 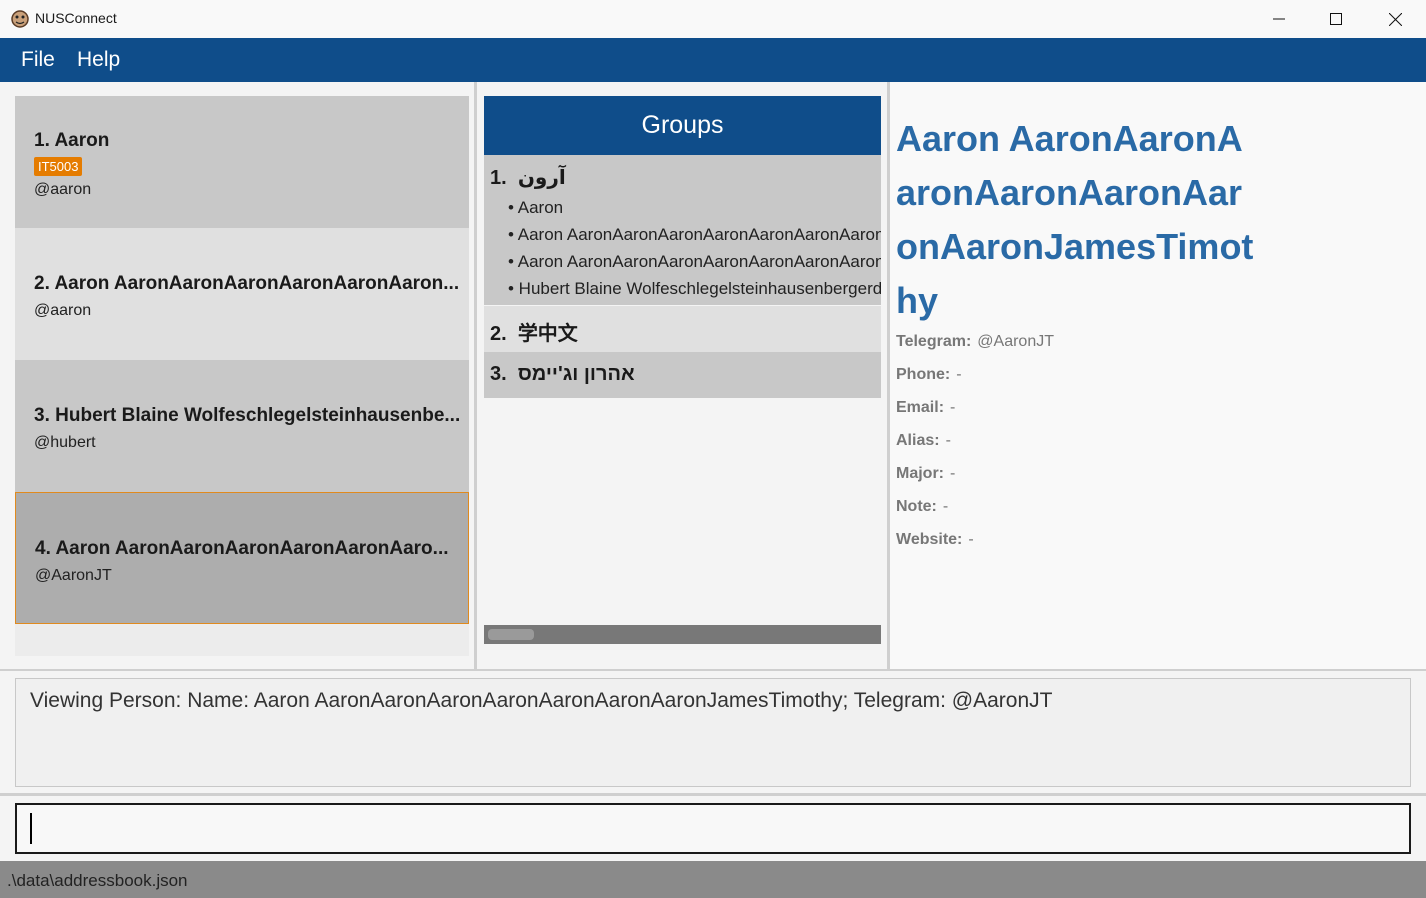 What do you see at coordinates (58, 166) in the screenshot?
I see `tag-badge: IT5003` at bounding box center [58, 166].